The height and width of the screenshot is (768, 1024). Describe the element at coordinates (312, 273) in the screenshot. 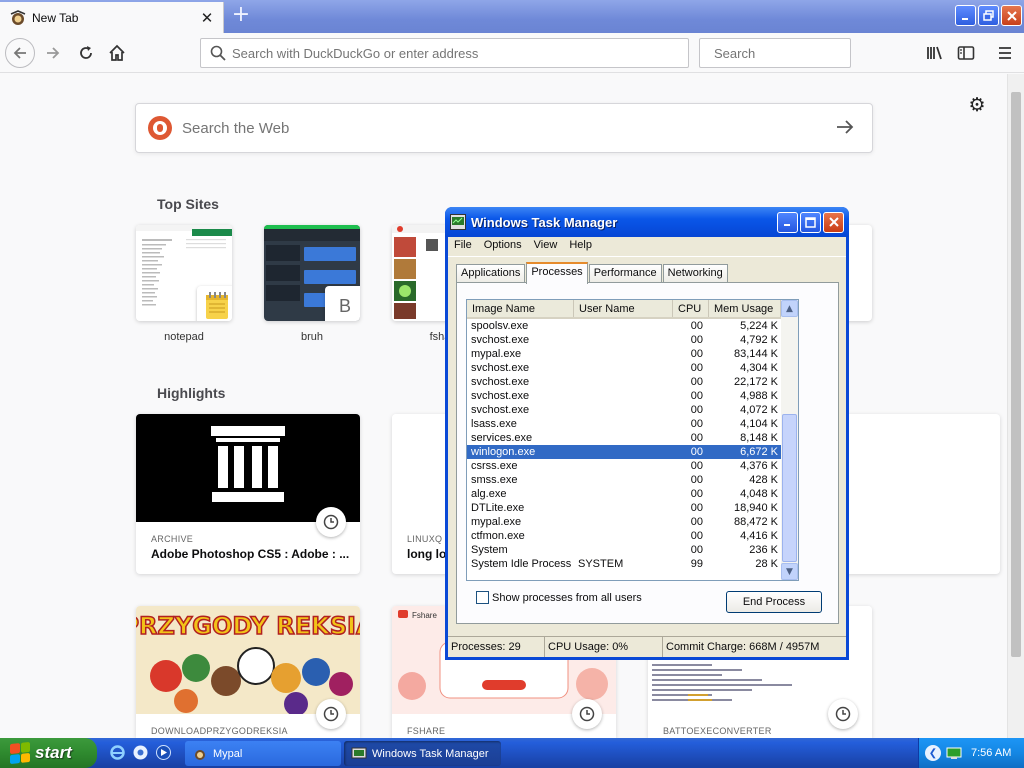

I see `top-site-tile: B` at that location.